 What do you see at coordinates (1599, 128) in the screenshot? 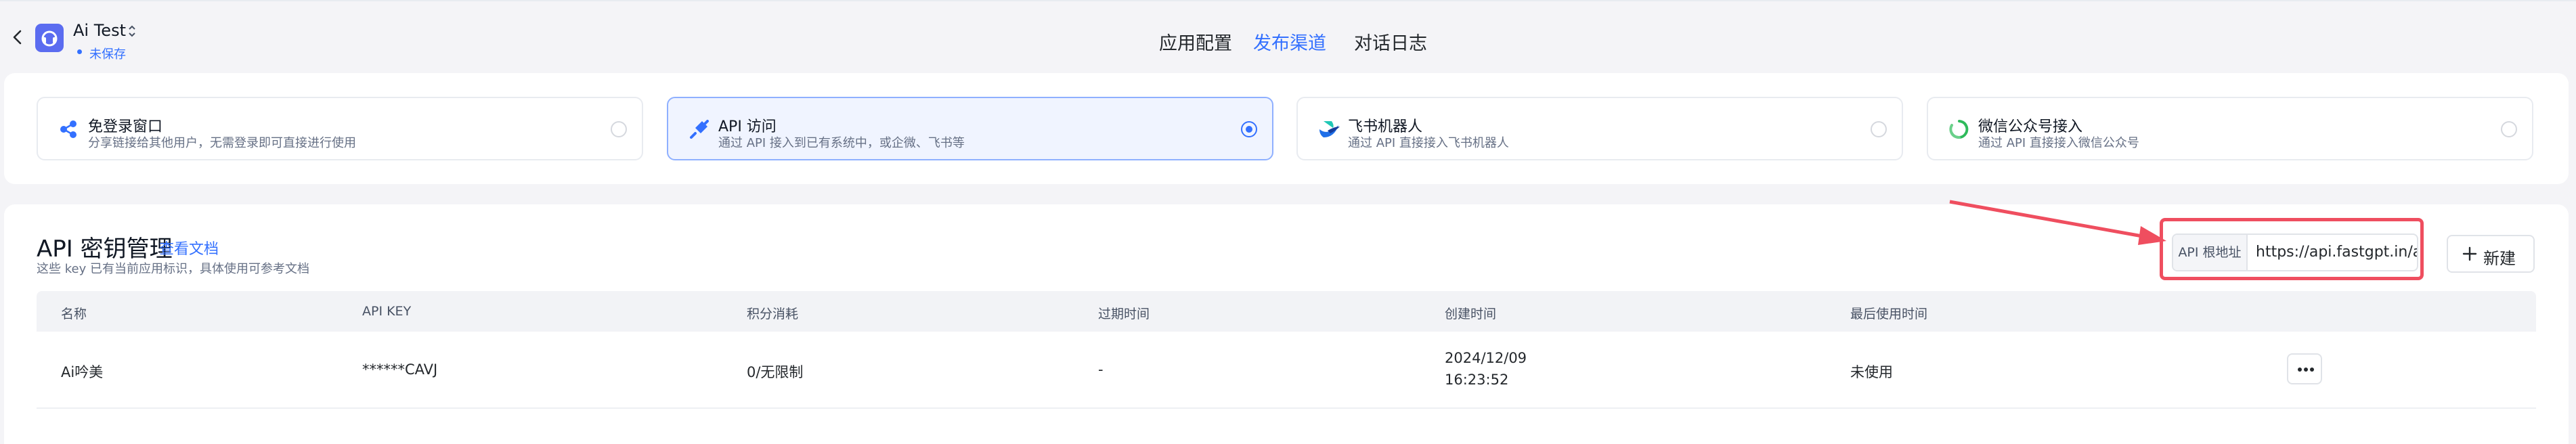
I see `channel-feishu-bot: 飞书机器人 通过 API 直接接入飞书机器人` at bounding box center [1599, 128].